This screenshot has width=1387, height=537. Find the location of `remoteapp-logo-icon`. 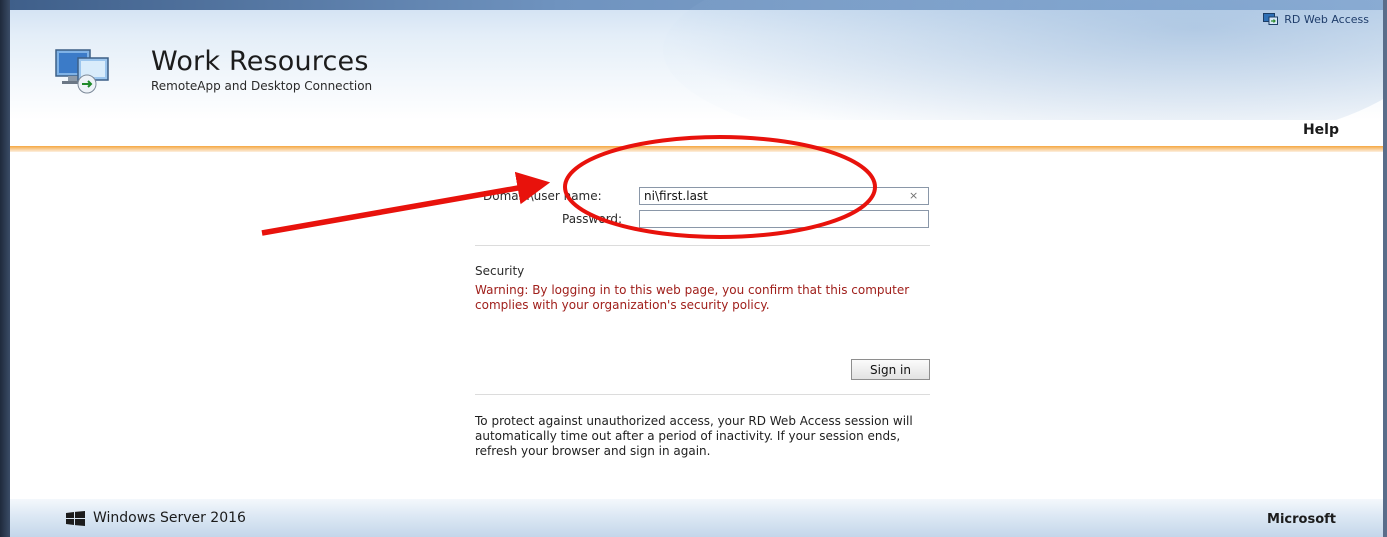

remoteapp-logo-icon is located at coordinates (82, 71).